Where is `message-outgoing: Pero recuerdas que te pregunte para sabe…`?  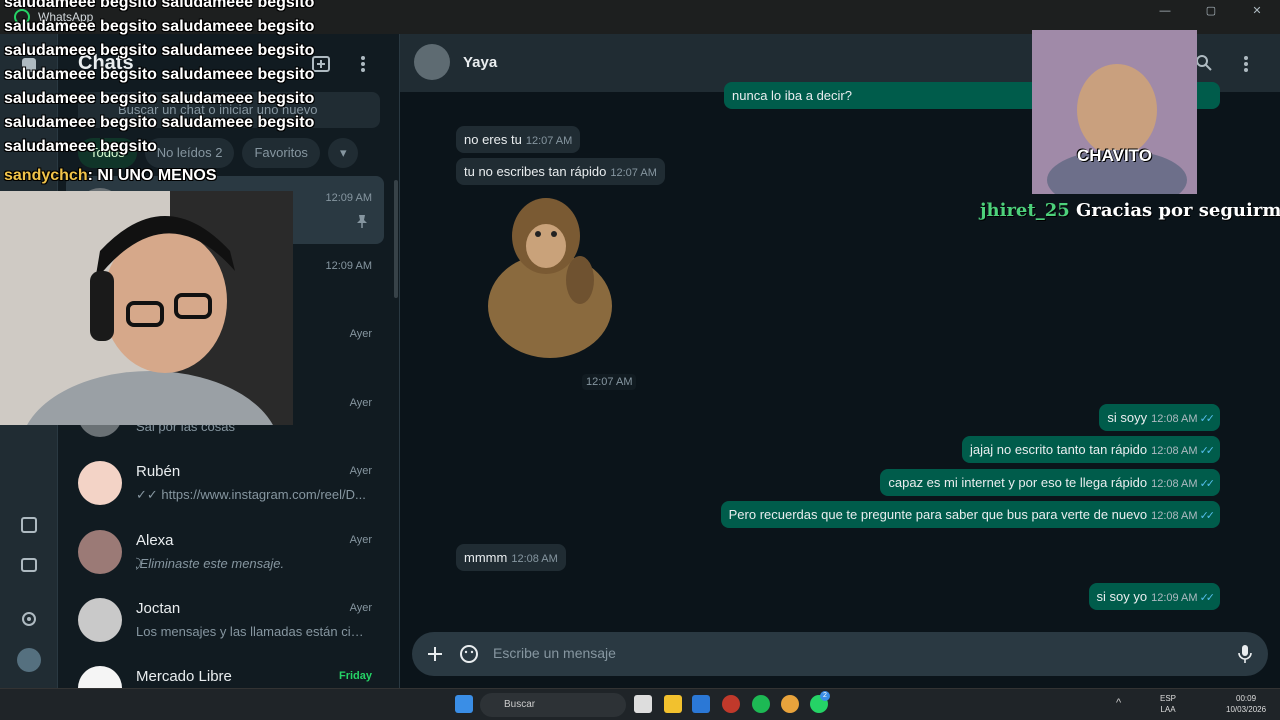 message-outgoing: Pero recuerdas que te pregunte para sabe… is located at coordinates (970, 514).